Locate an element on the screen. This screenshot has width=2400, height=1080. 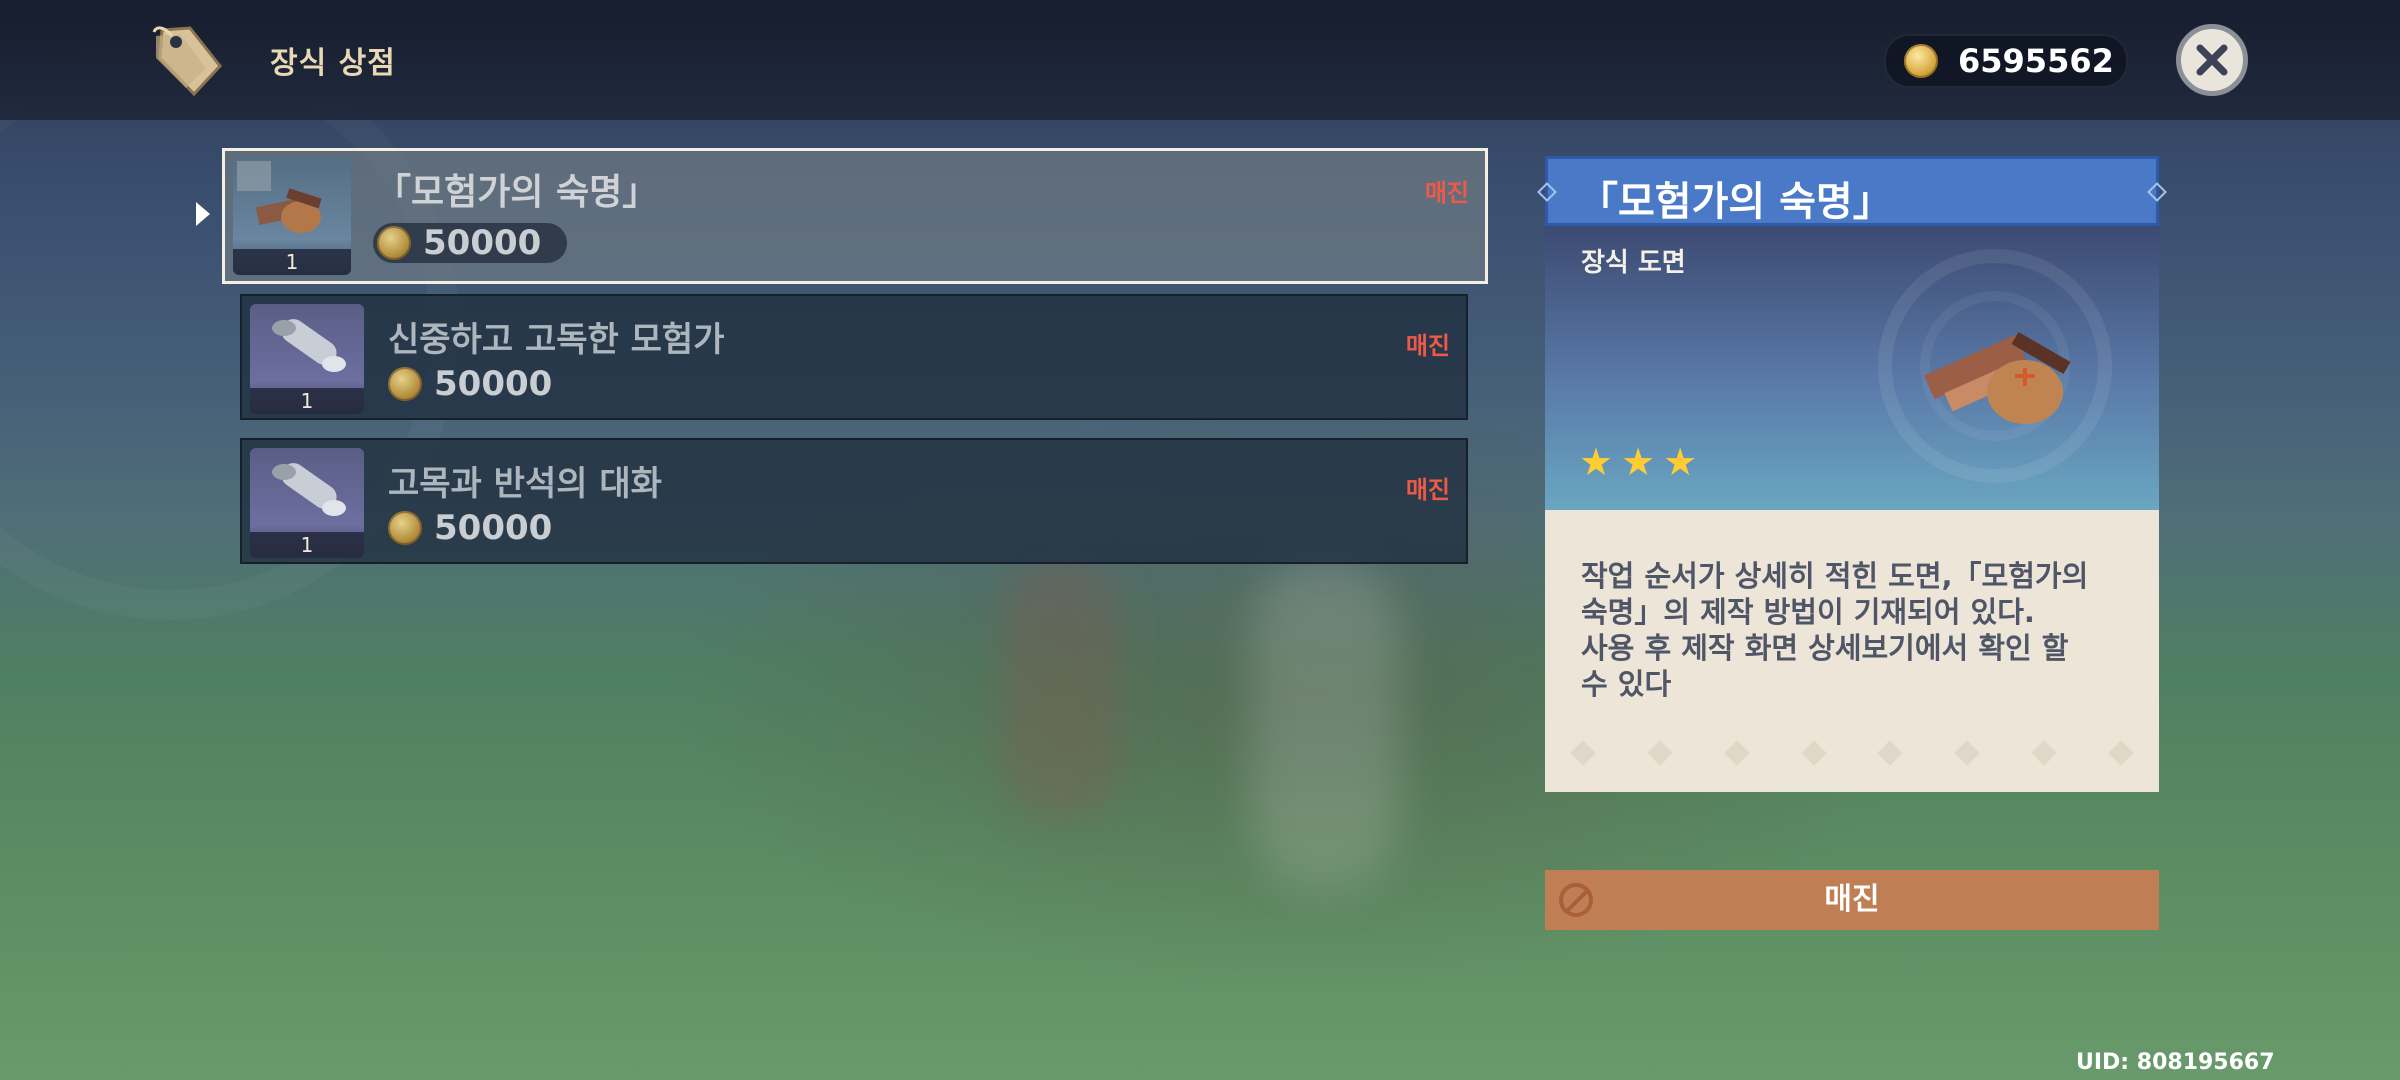
price-tag-icon is located at coordinates (187, 61).